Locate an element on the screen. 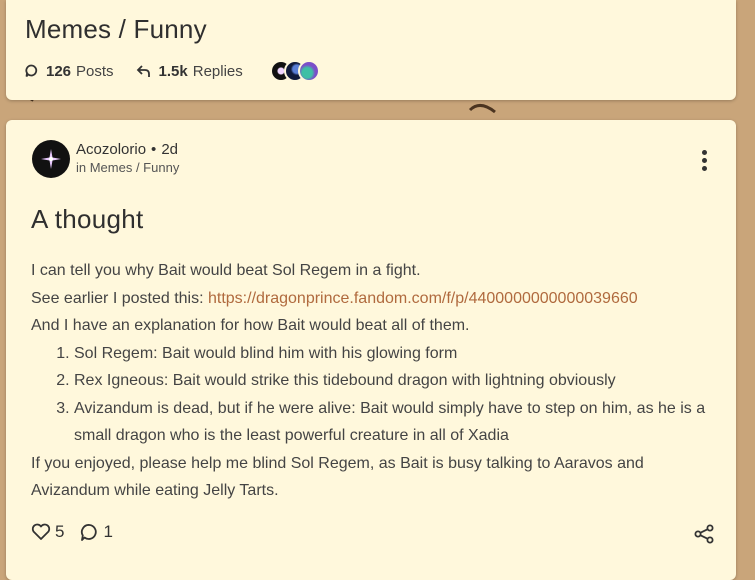 The image size is (755, 580). sparkle-icon is located at coordinates (51, 159).